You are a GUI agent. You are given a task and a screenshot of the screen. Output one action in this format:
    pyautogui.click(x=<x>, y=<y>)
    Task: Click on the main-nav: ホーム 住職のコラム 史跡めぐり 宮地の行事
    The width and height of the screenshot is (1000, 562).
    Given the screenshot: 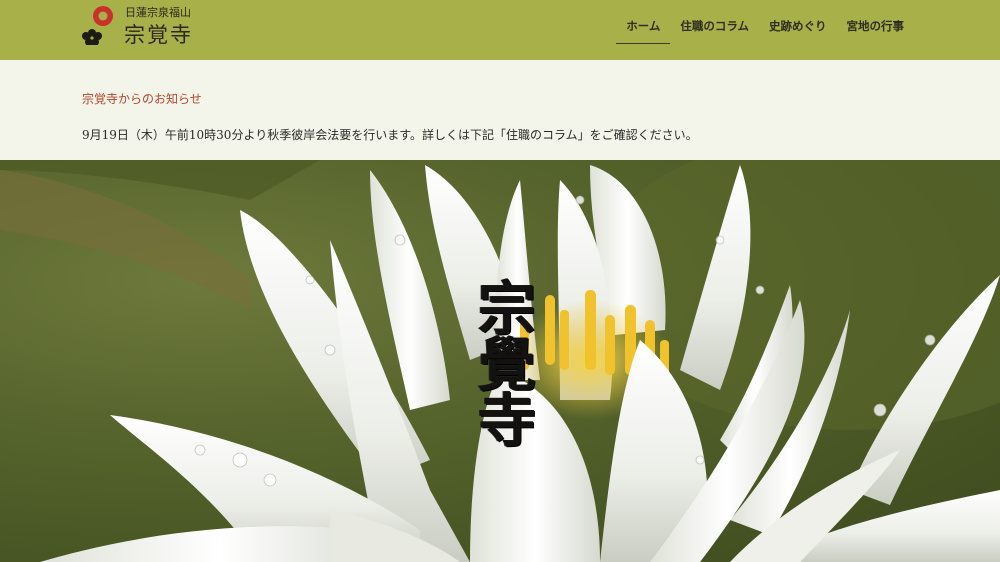 What is the action you would take?
    pyautogui.click(x=765, y=30)
    